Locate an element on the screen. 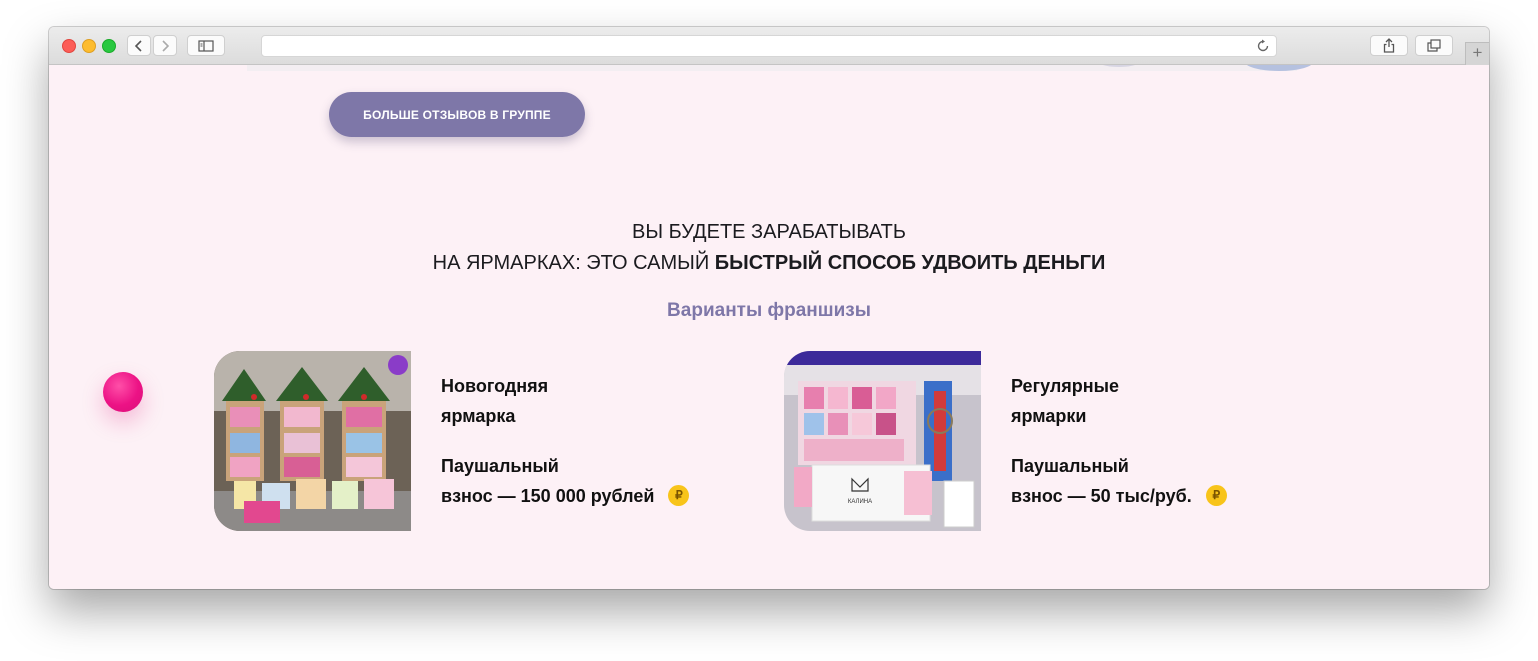  sidebar-button is located at coordinates (206, 45).